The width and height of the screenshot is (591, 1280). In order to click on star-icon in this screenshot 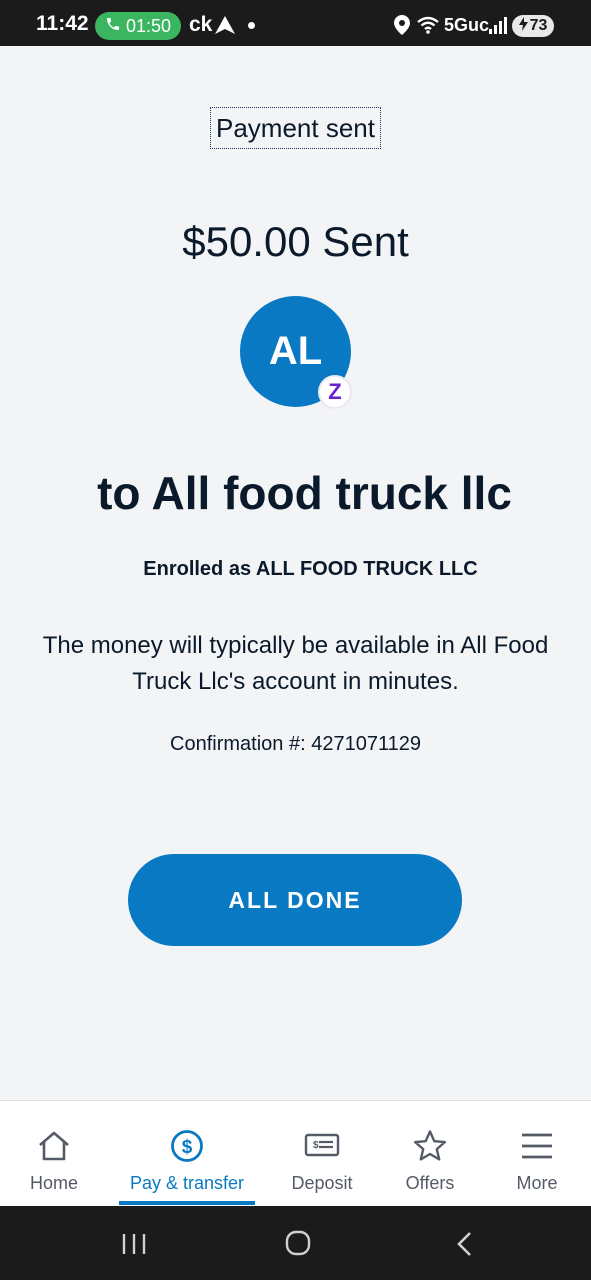, I will do `click(430, 1146)`.